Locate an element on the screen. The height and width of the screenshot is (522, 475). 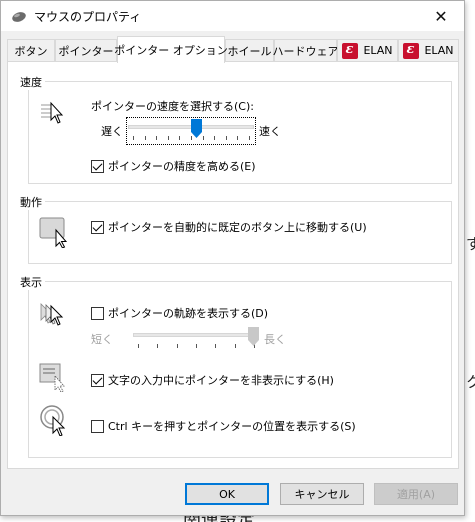
background-text: す is located at coordinates (470, 244).